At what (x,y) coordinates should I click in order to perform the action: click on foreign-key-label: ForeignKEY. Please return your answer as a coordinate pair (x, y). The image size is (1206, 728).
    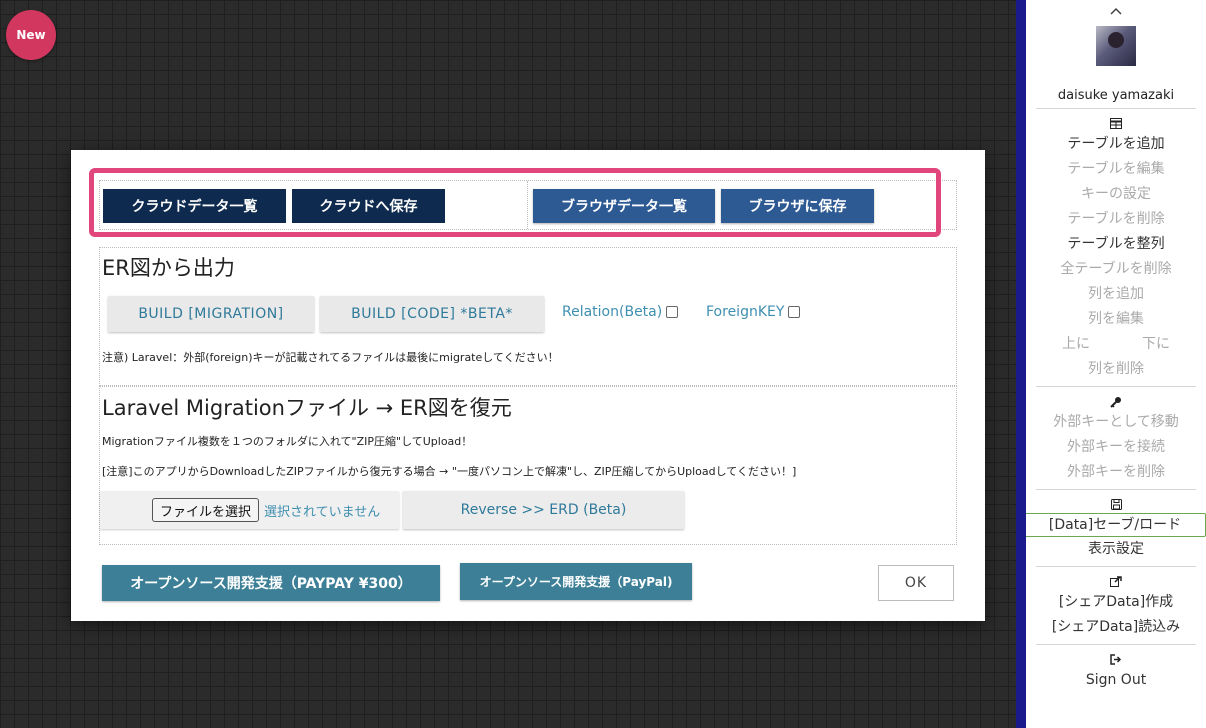
    Looking at the image, I should click on (745, 312).